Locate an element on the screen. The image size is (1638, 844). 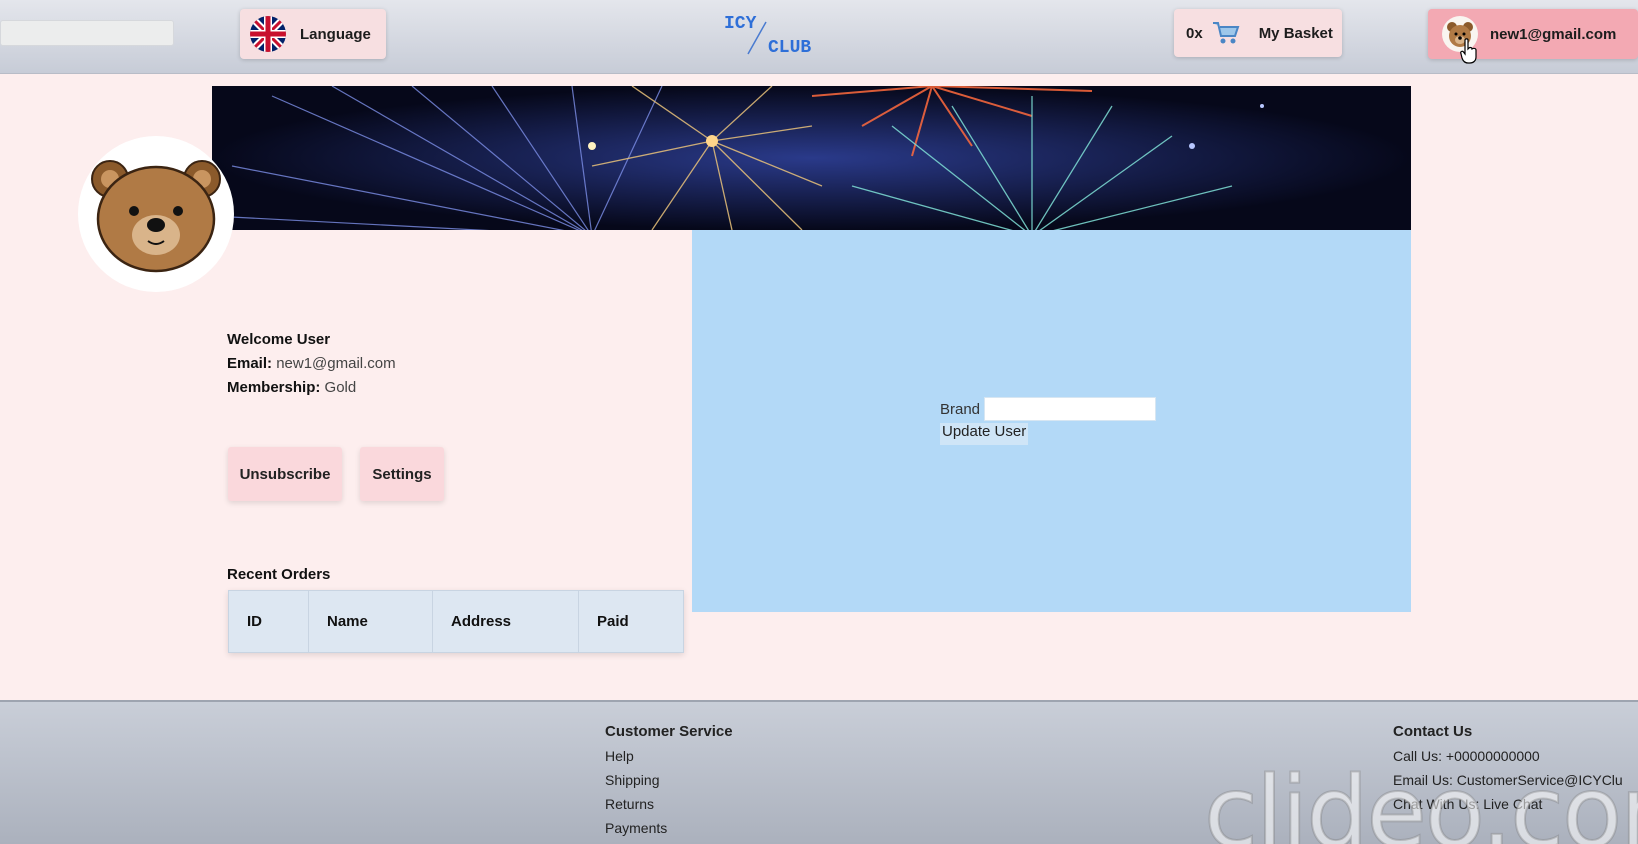
contact-title: Contact Us is located at coordinates (1433, 731).